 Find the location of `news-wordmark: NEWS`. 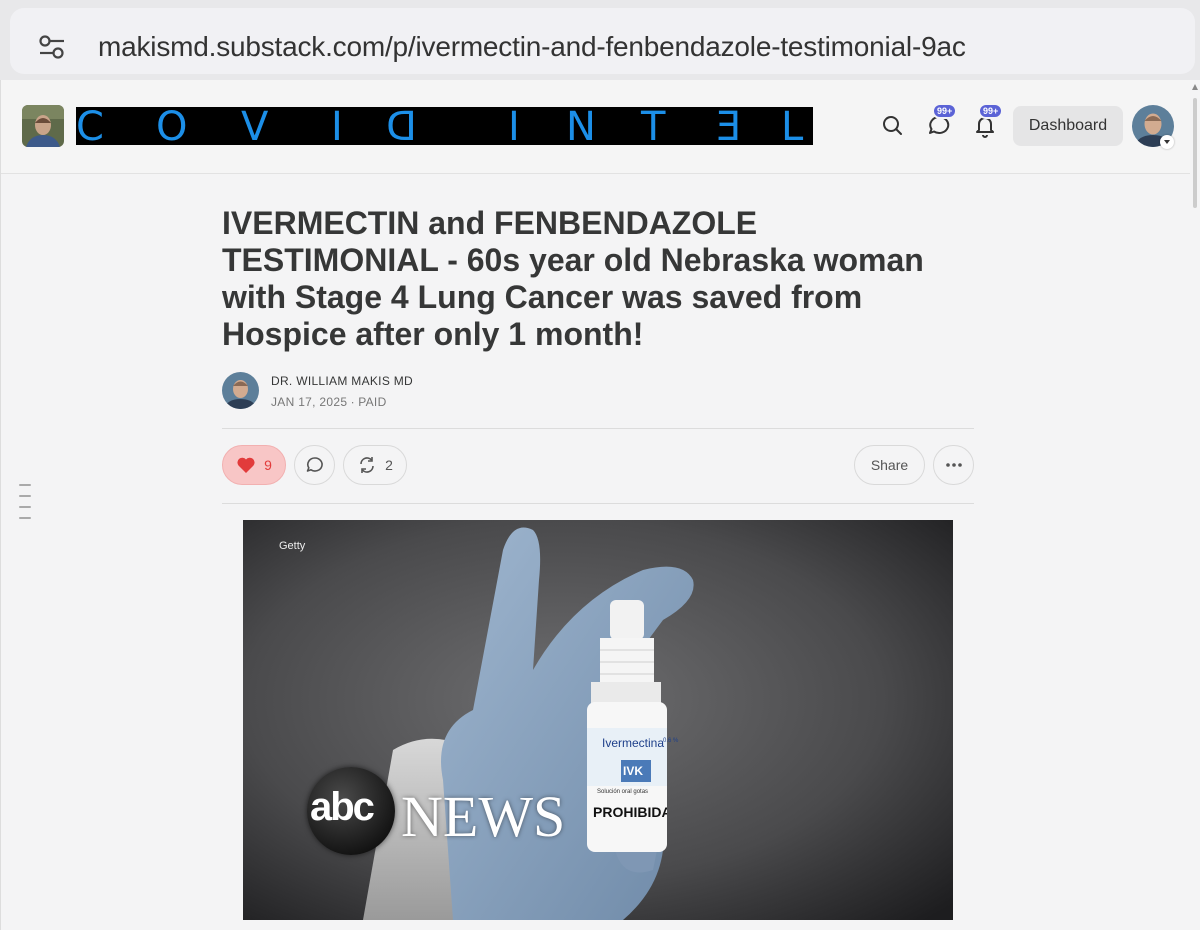

news-wordmark: NEWS is located at coordinates (483, 816).